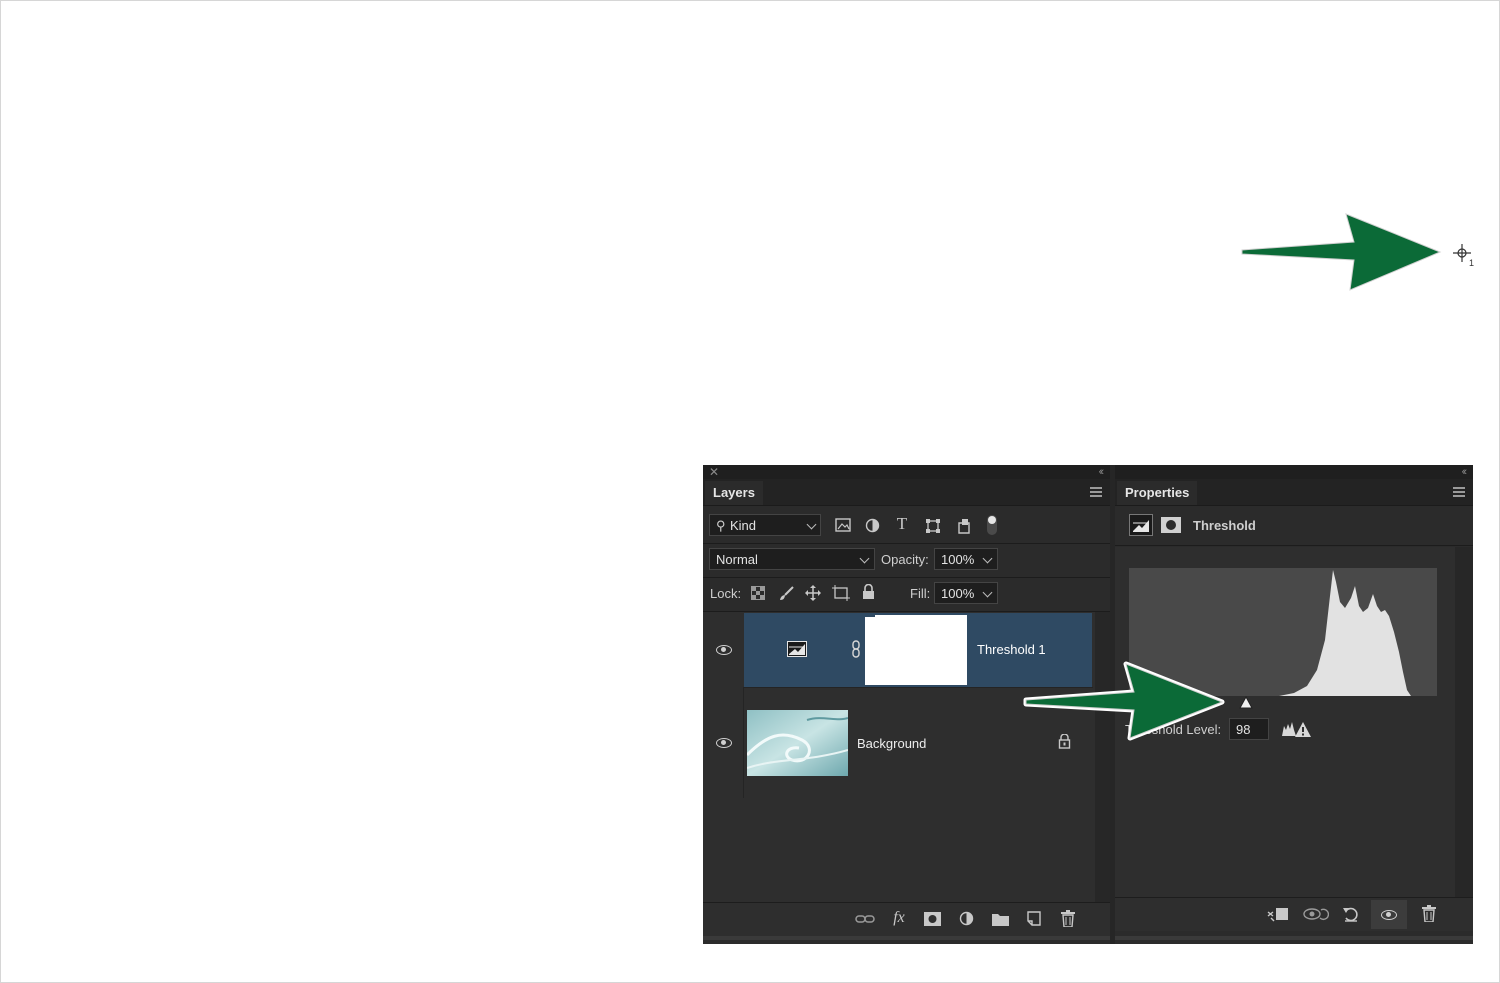 The width and height of the screenshot is (1500, 983). Describe the element at coordinates (865, 919) in the screenshot. I see `link-icon` at that location.